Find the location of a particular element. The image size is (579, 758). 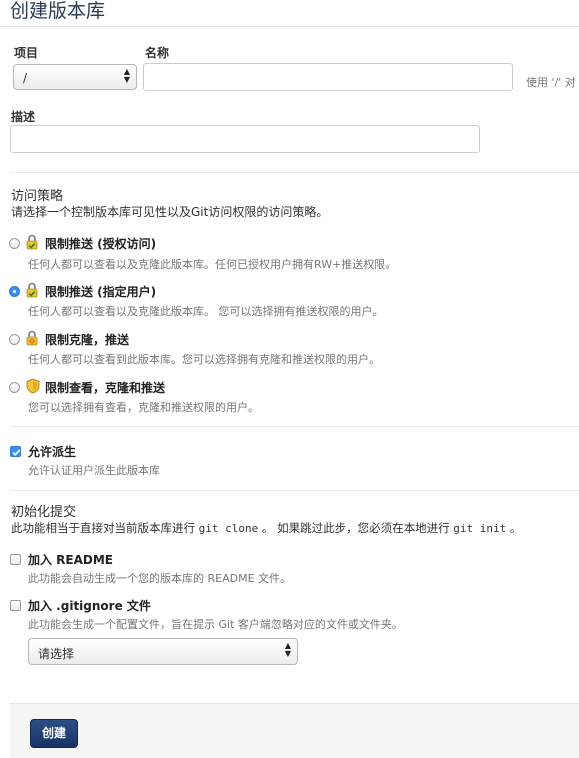

git-init-command: git init is located at coordinates (480, 528).